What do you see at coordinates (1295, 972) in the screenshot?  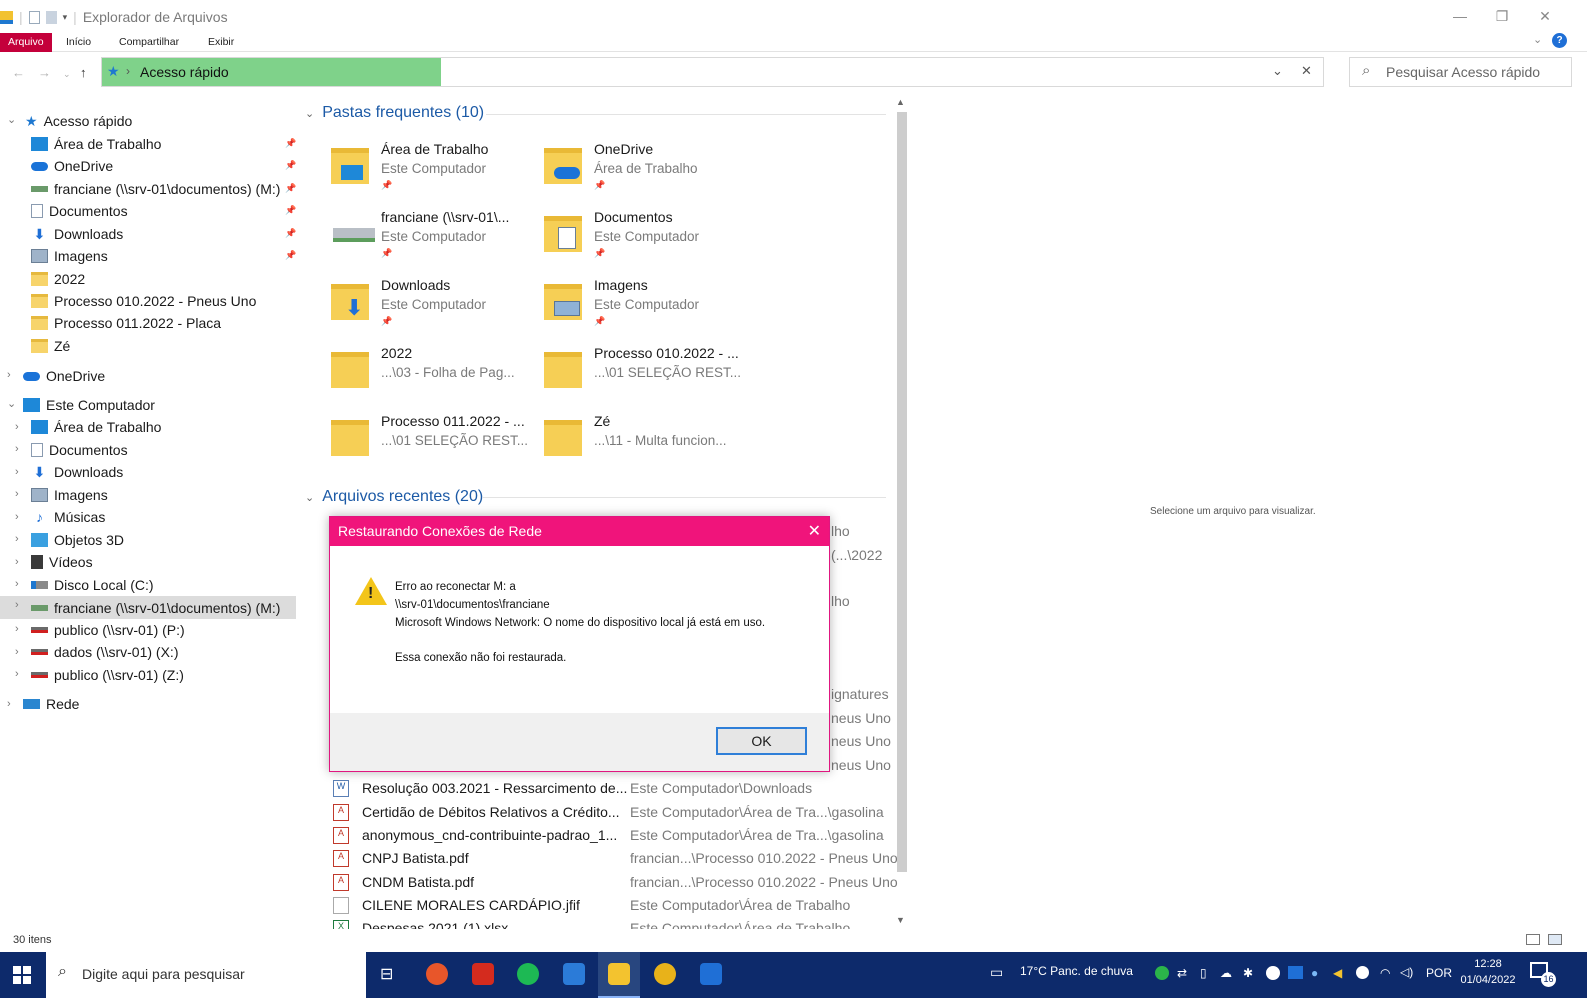 I see `tray-outlook-icon` at bounding box center [1295, 972].